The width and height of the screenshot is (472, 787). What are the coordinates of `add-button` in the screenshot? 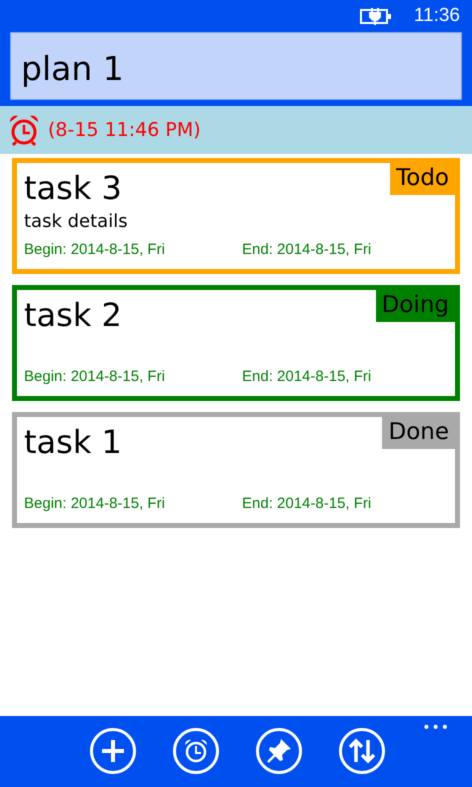 It's located at (113, 751).